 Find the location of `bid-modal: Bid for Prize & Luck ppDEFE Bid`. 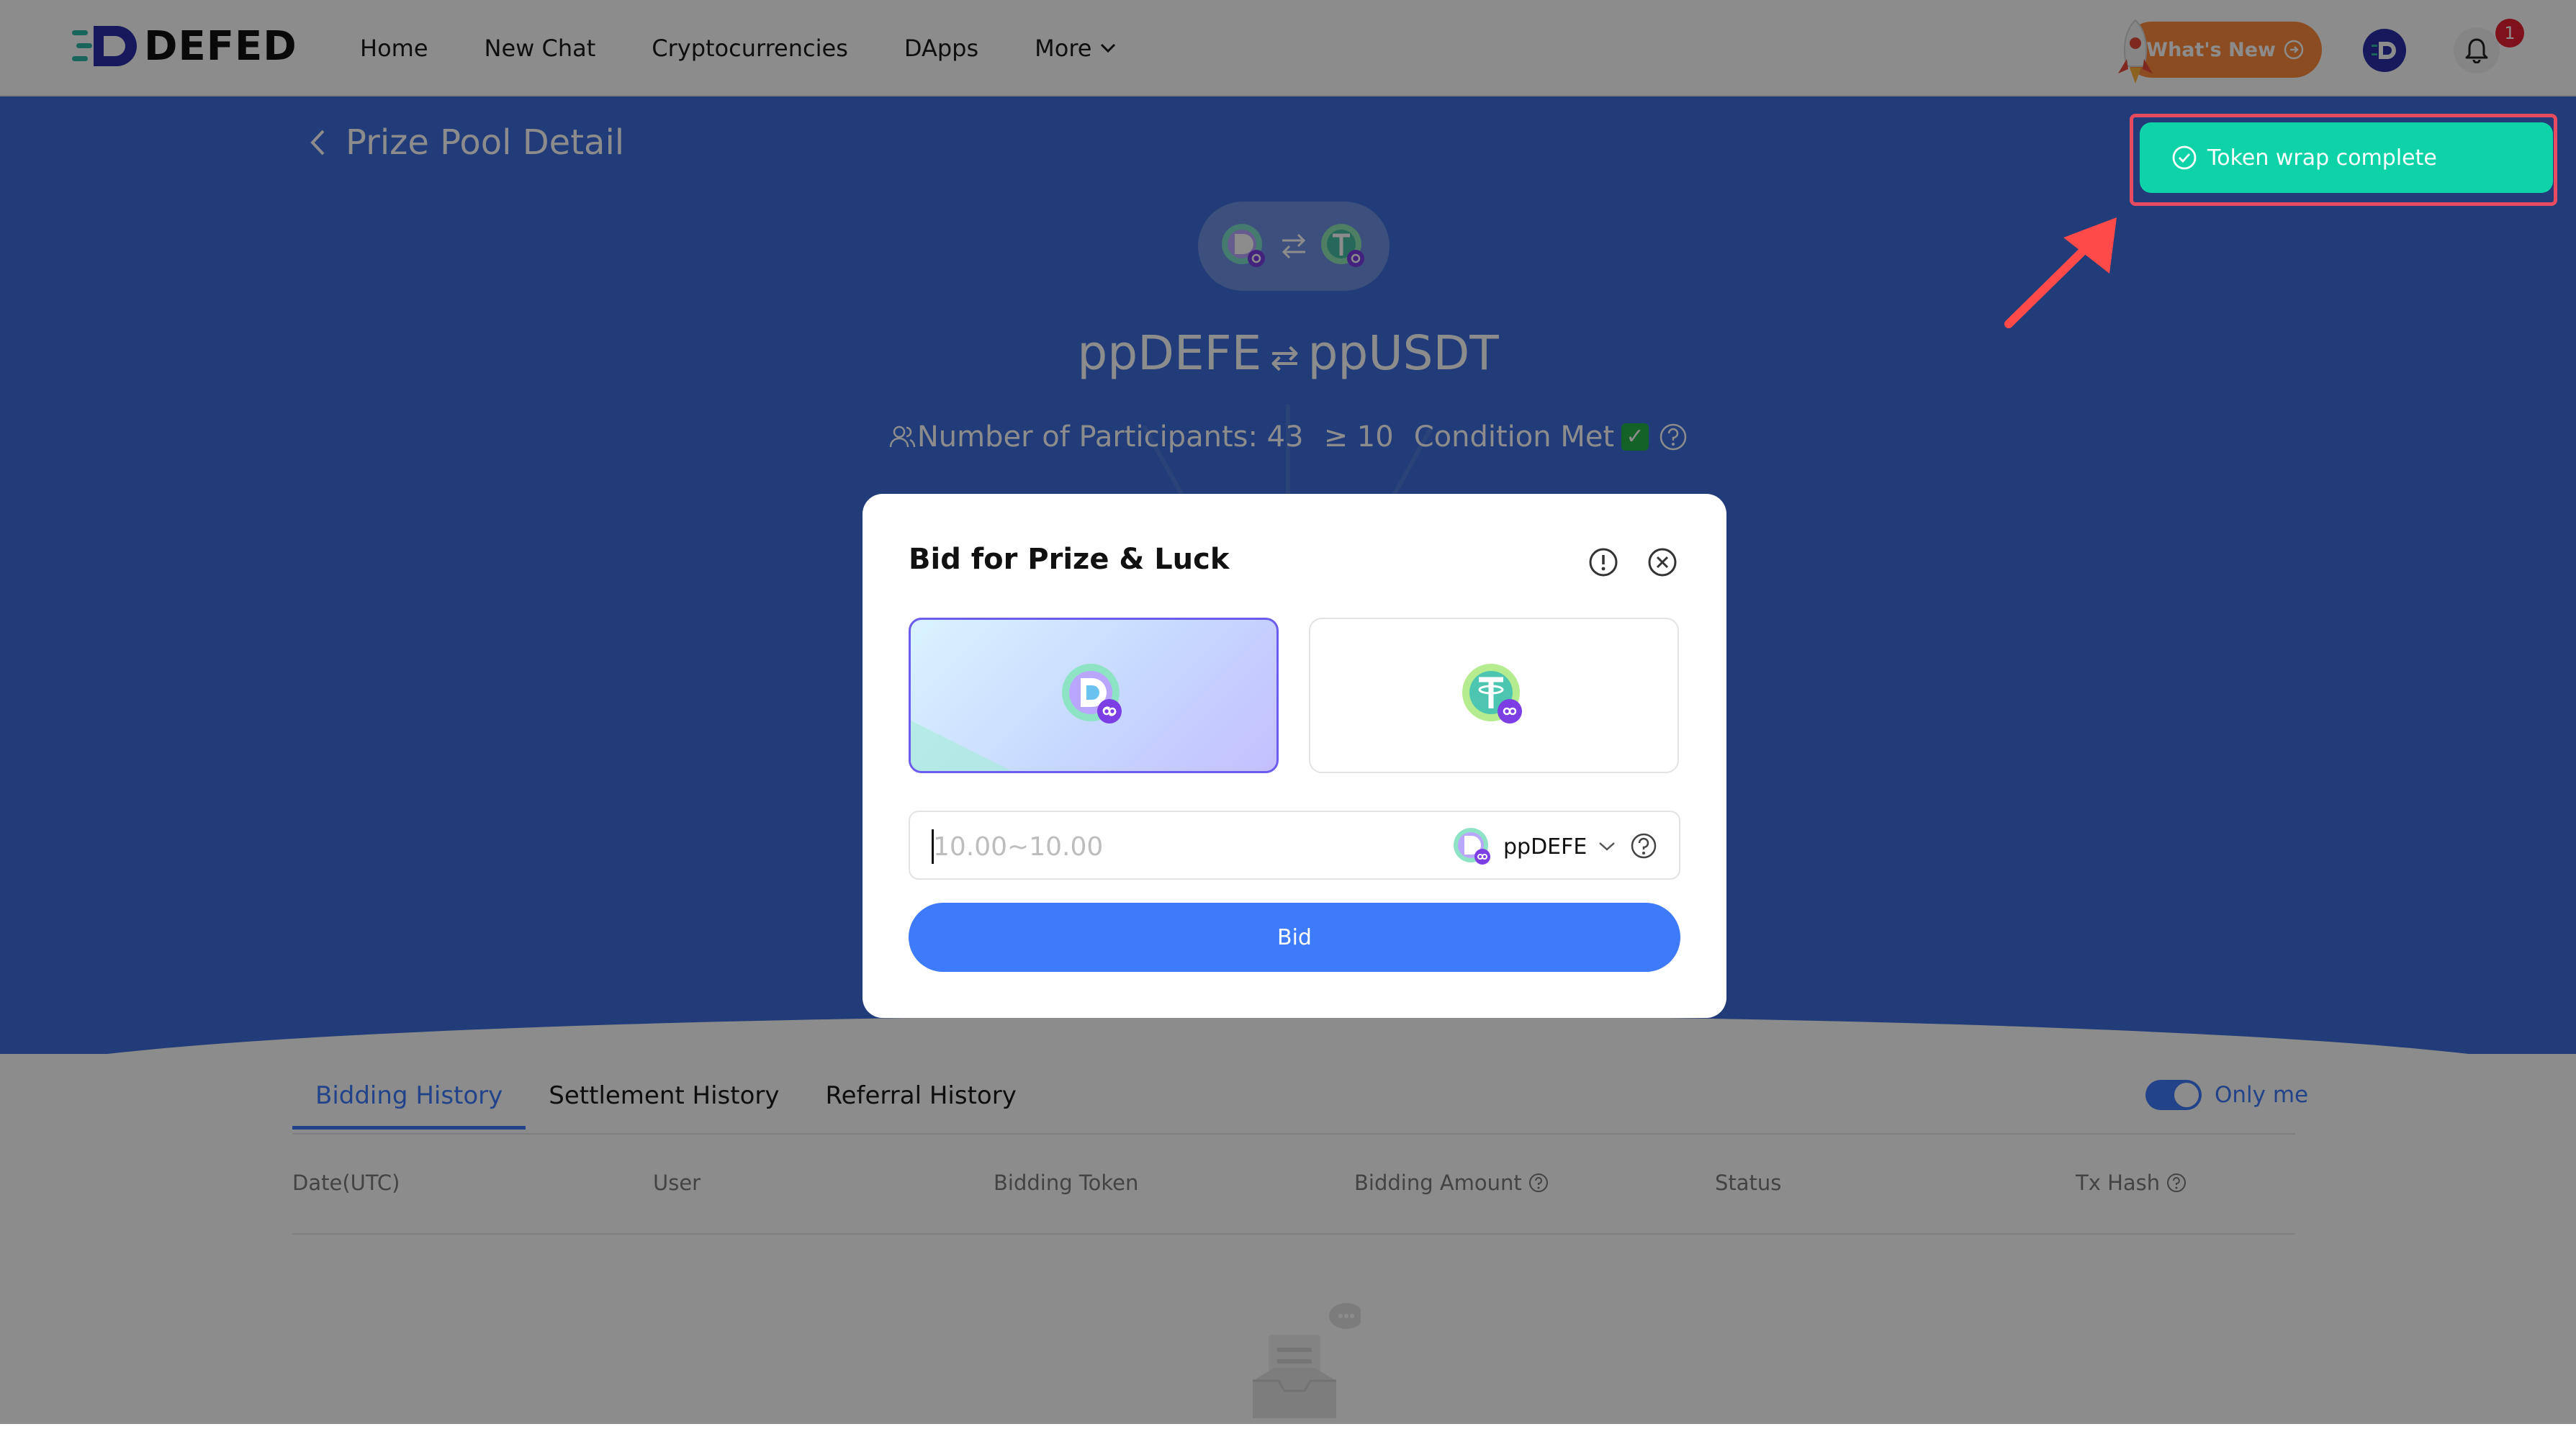

bid-modal: Bid for Prize & Luck ppDEFE Bid is located at coordinates (1294, 756).